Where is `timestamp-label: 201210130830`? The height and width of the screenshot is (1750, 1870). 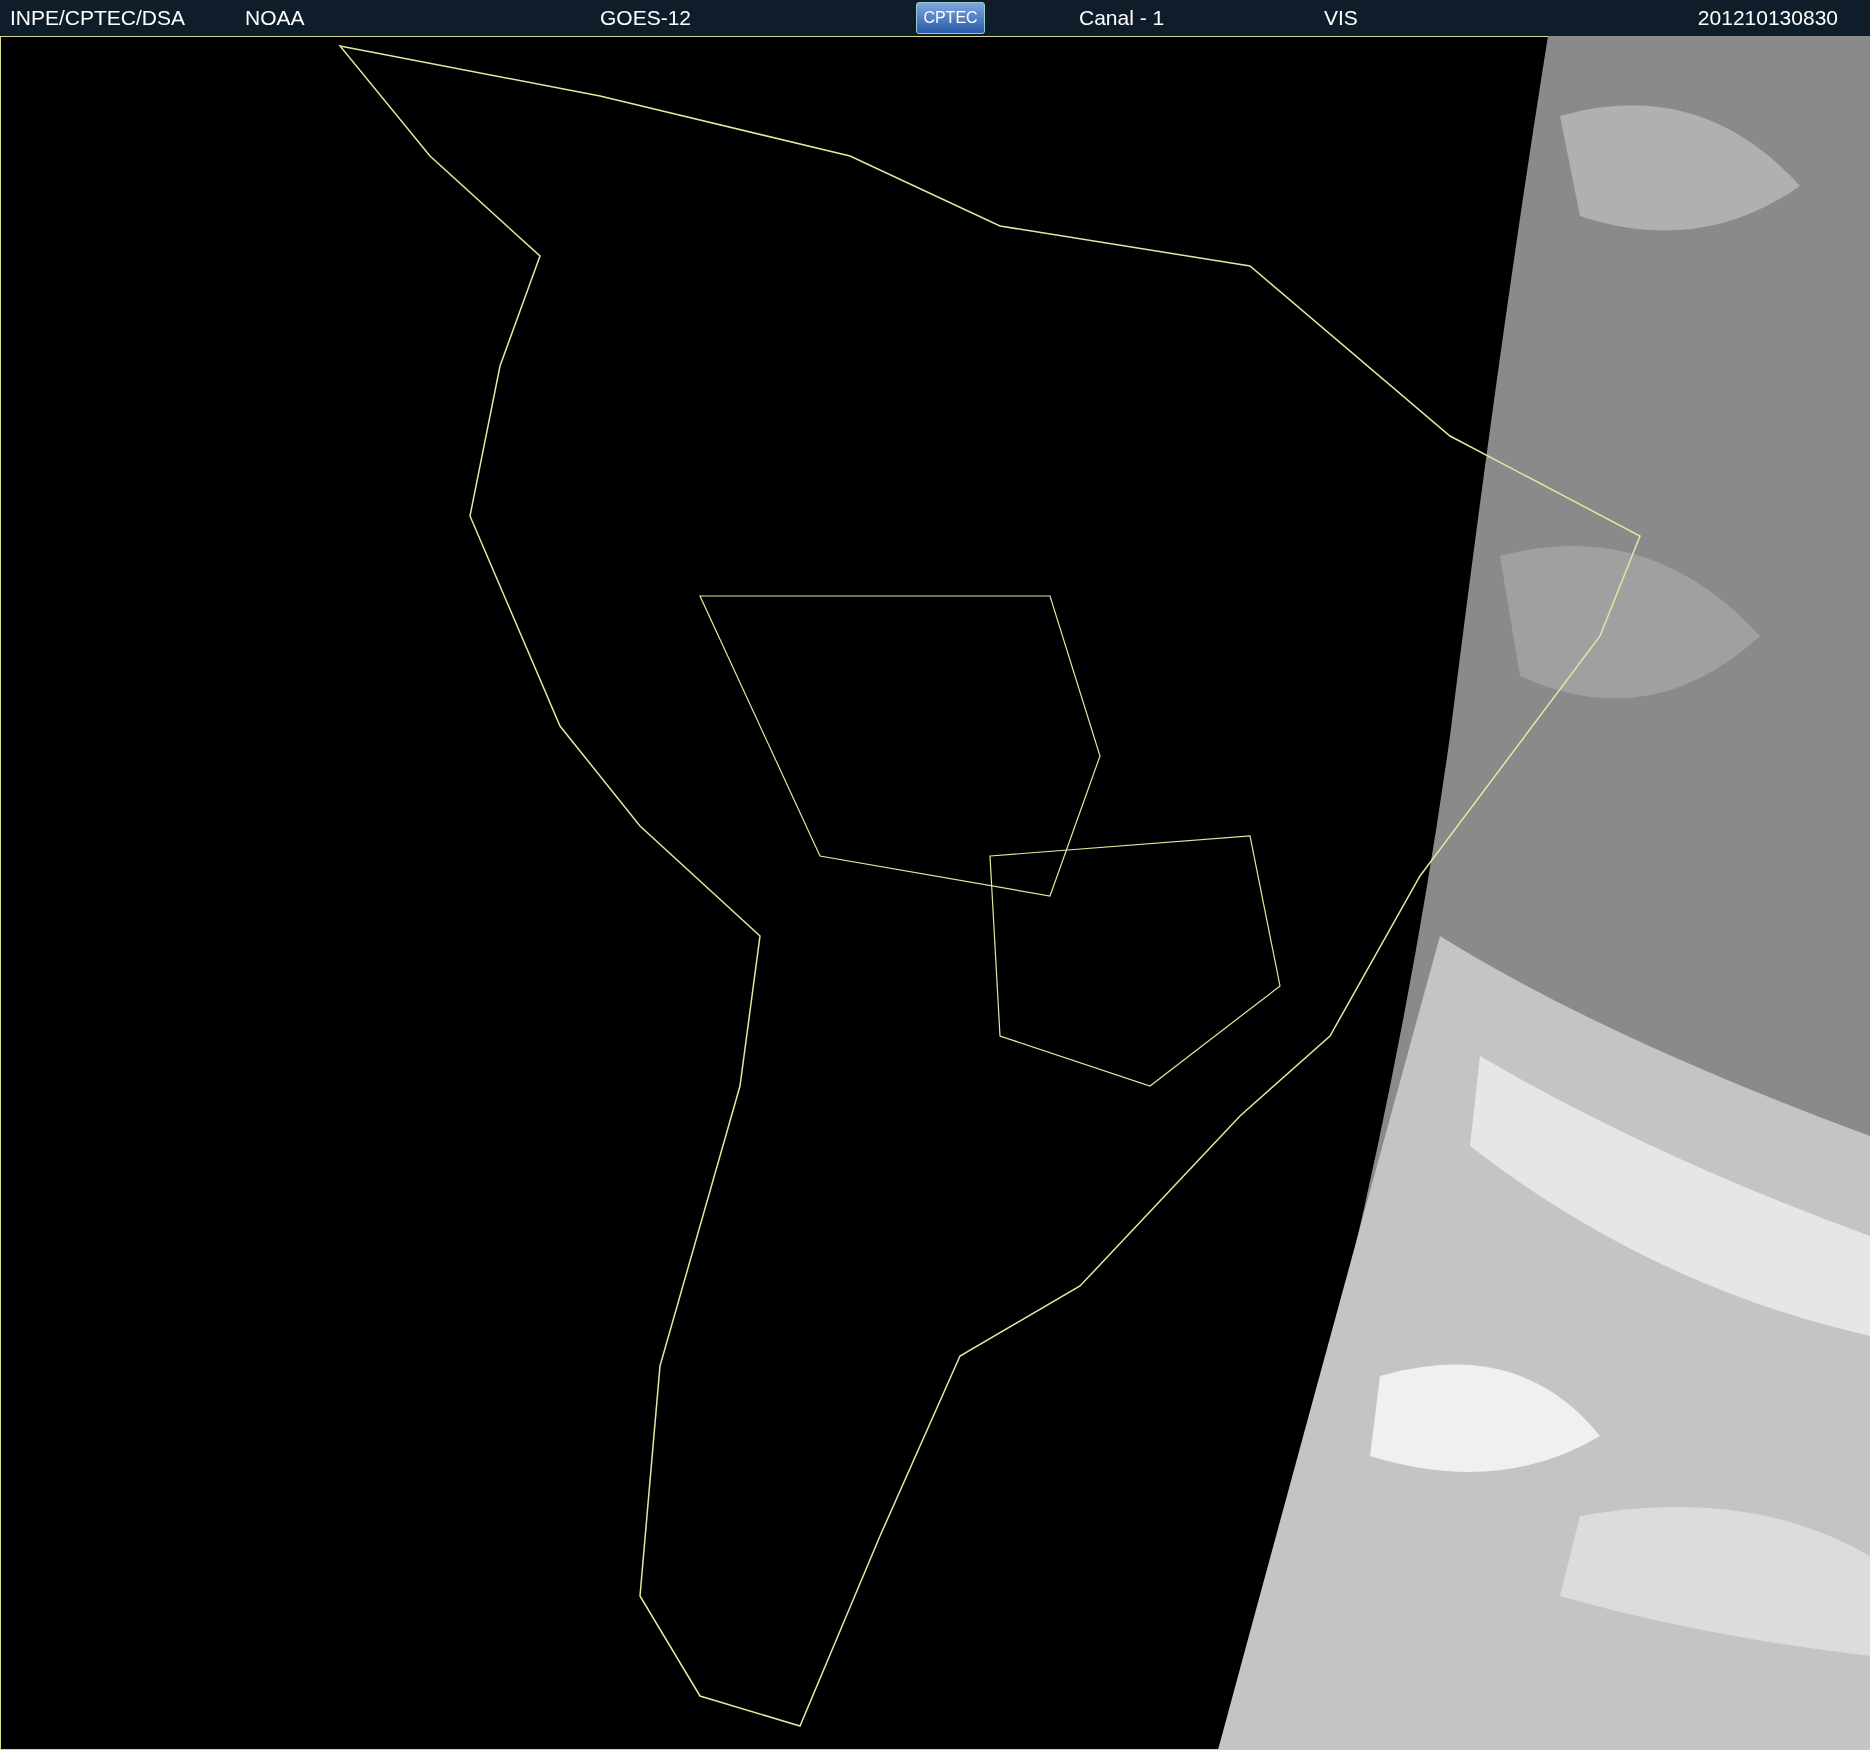 timestamp-label: 201210130830 is located at coordinates (1767, 18).